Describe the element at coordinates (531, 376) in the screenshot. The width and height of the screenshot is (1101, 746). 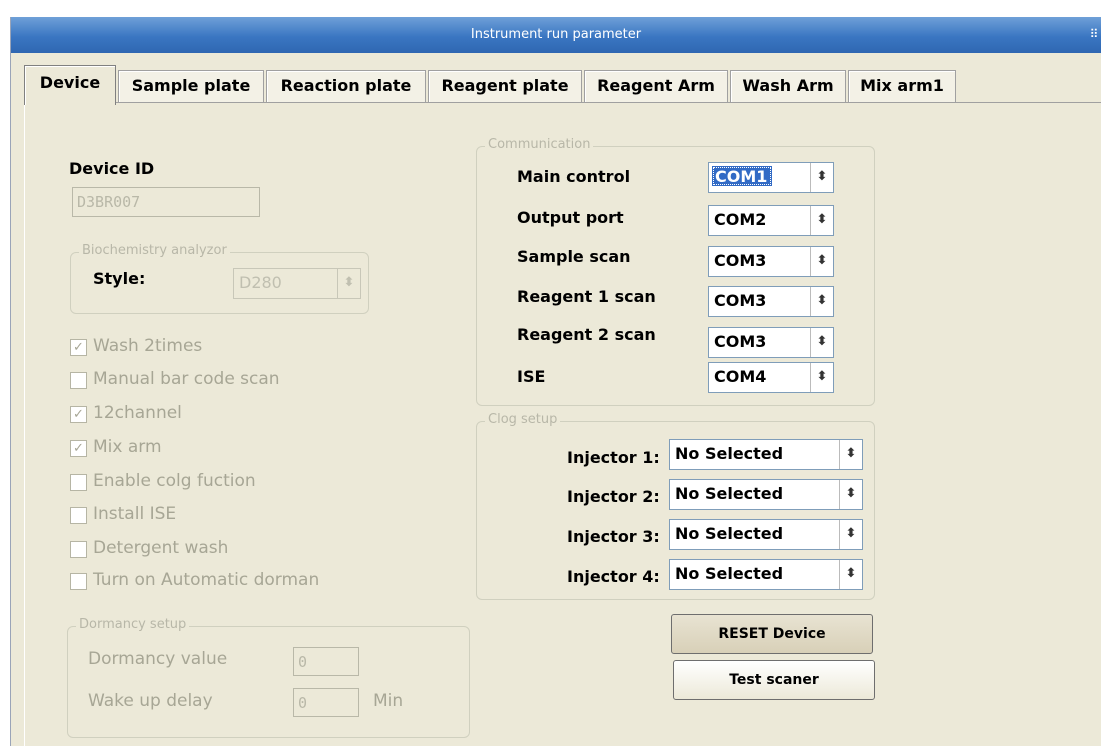
I see `ise-label: ISE` at that location.